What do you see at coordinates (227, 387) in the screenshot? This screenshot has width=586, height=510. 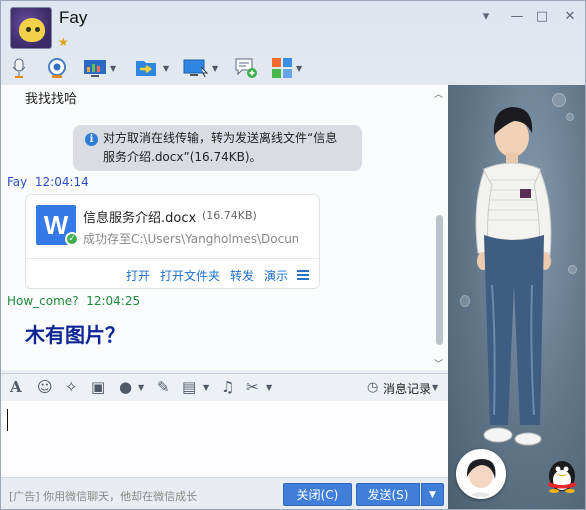 I see `music-icon: ♫` at bounding box center [227, 387].